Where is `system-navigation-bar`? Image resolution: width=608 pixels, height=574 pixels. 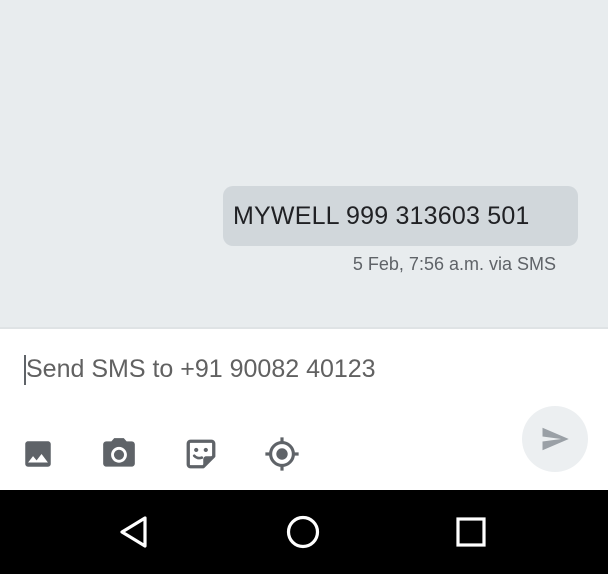 system-navigation-bar is located at coordinates (304, 532).